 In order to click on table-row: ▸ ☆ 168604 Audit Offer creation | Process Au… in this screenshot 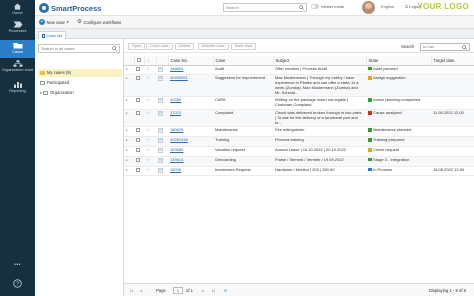, I will do `click(299, 70)`.